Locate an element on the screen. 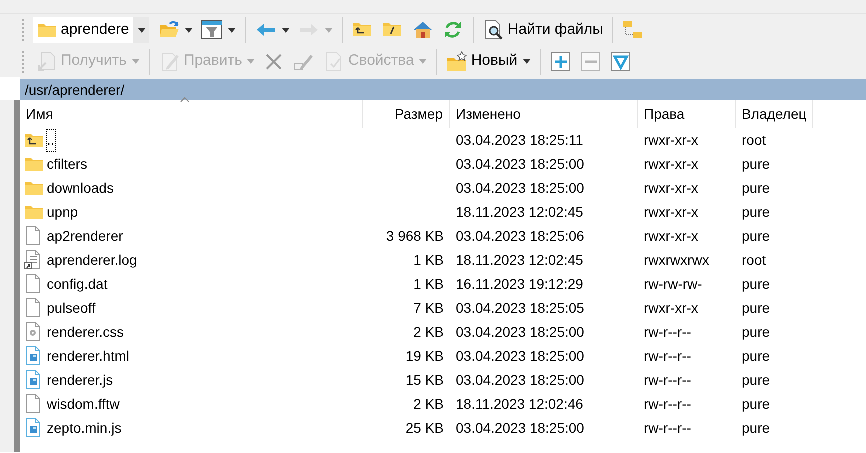 Image resolution: width=866 pixels, height=453 pixels. new-folder-icon is located at coordinates (457, 61).